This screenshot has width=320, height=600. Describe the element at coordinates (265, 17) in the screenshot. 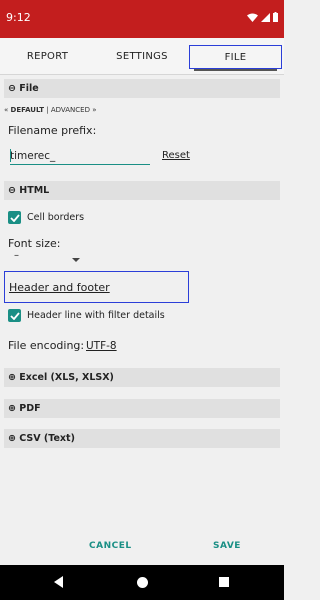

I see `signal-icon` at that location.